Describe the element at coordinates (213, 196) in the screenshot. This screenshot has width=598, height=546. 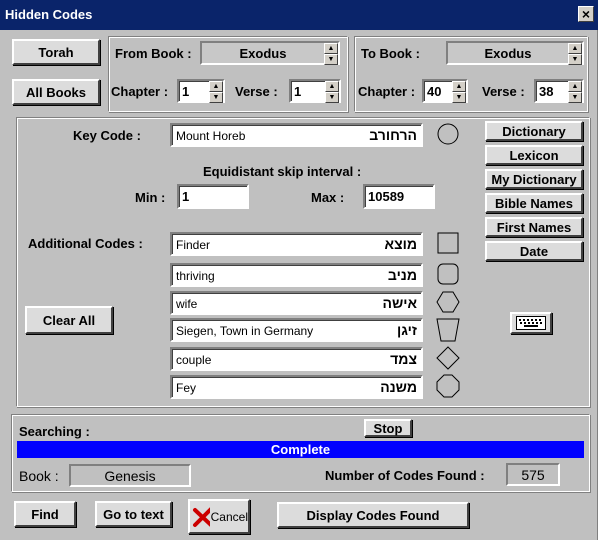
I see `min-input: 1` at that location.